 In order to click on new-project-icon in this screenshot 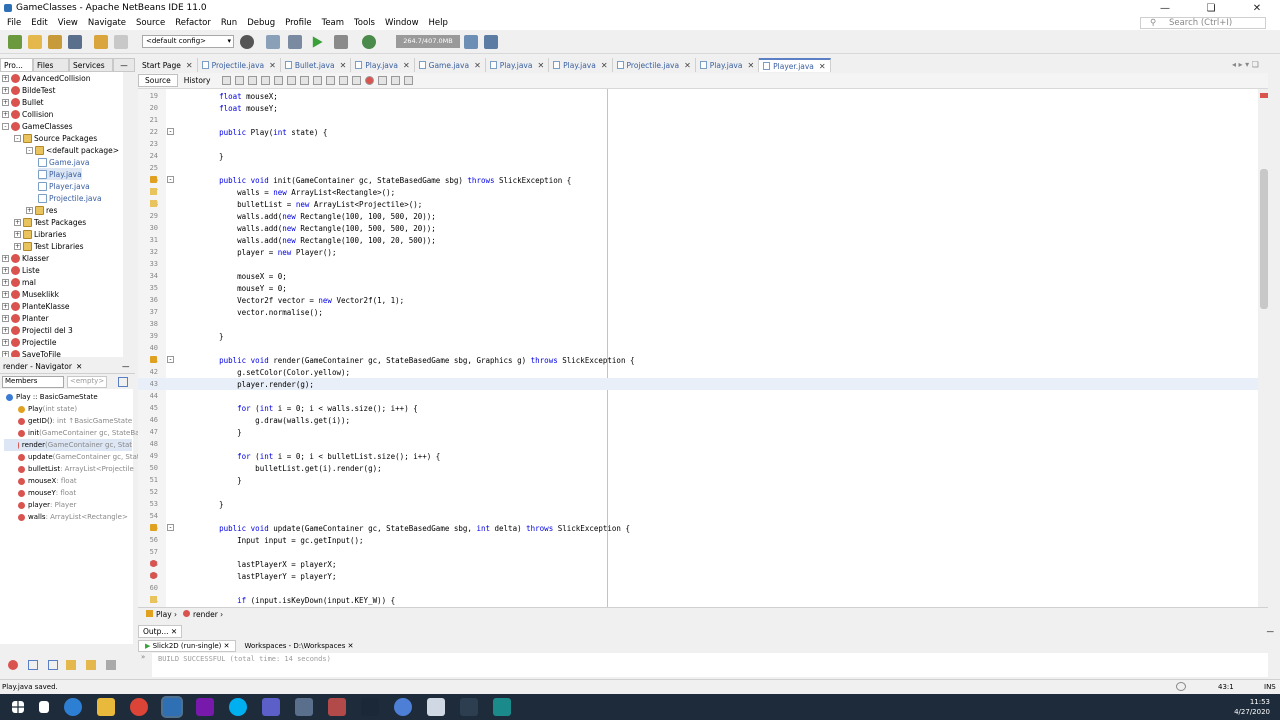, I will do `click(15, 42)`.